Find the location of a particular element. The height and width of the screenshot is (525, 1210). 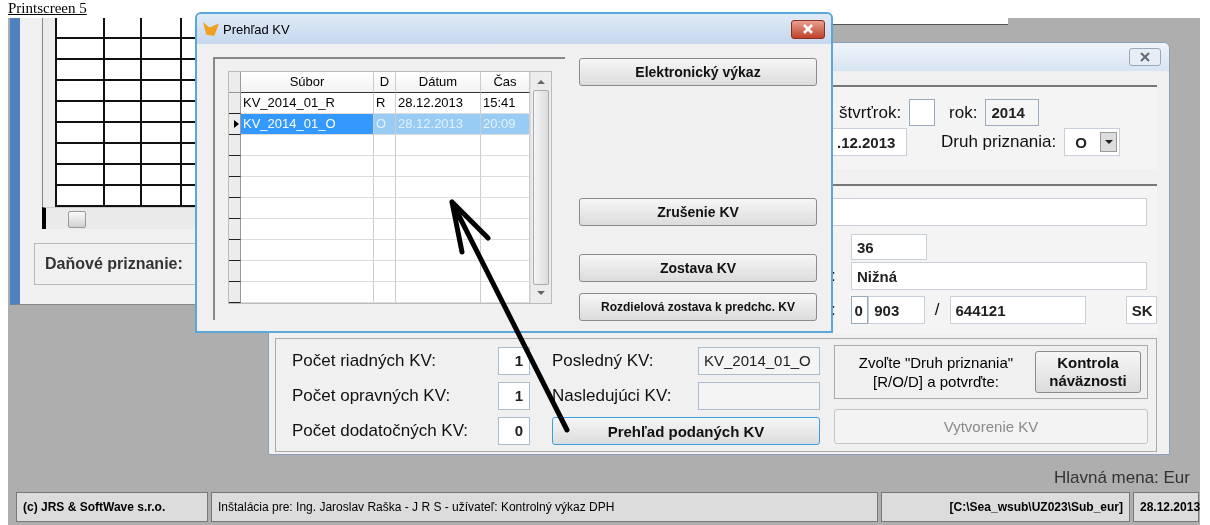

form-label: Nasledujúci KV: is located at coordinates (612, 395).